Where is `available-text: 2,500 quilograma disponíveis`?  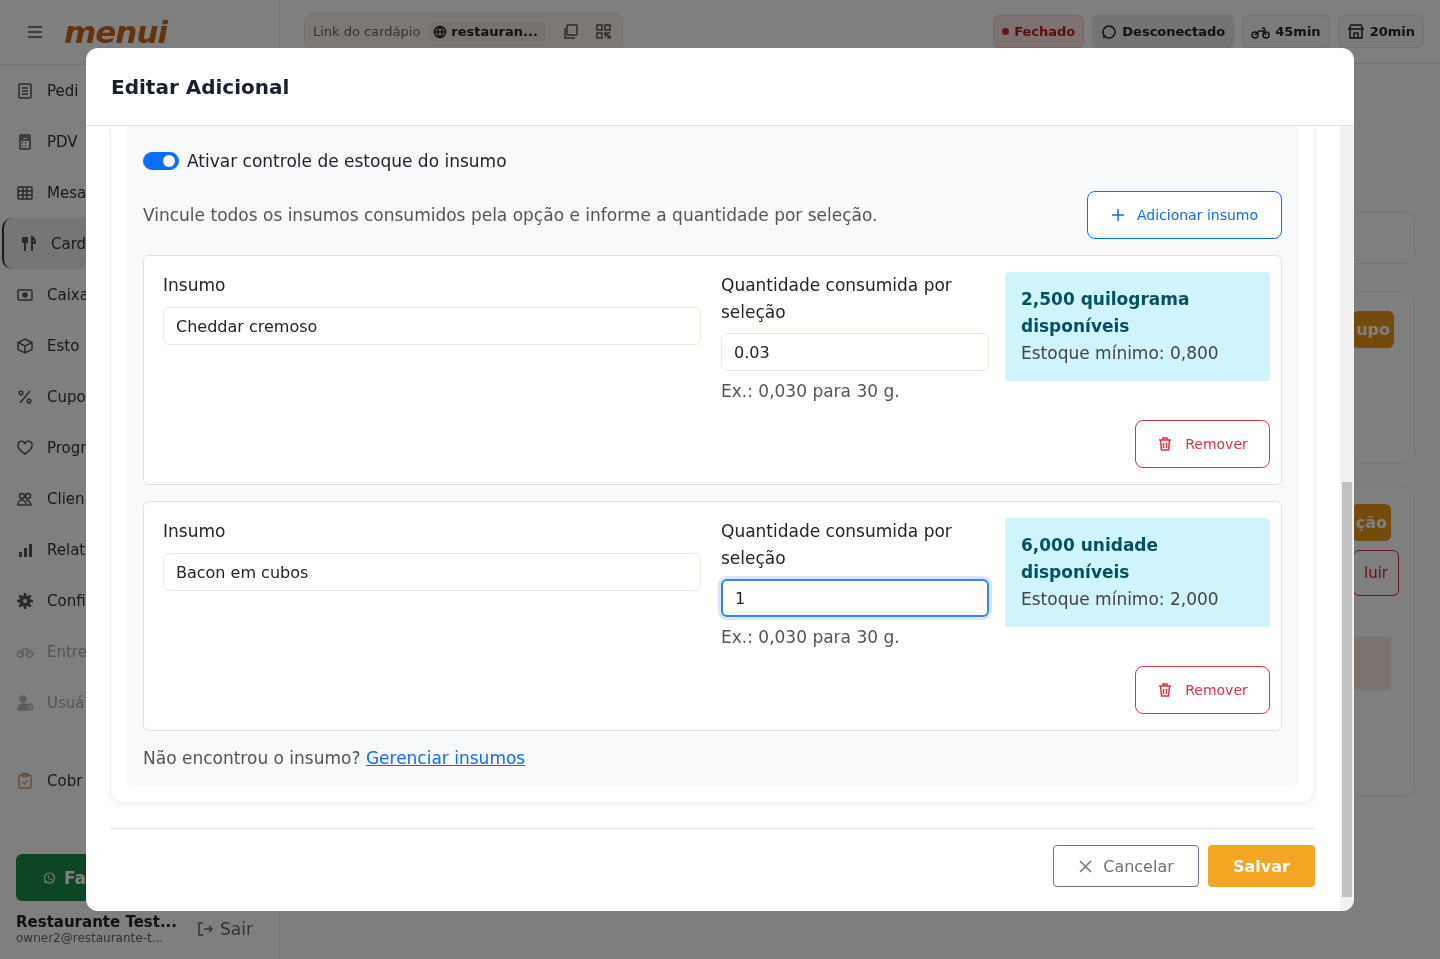 available-text: 2,500 quilograma disponíveis is located at coordinates (1106, 313).